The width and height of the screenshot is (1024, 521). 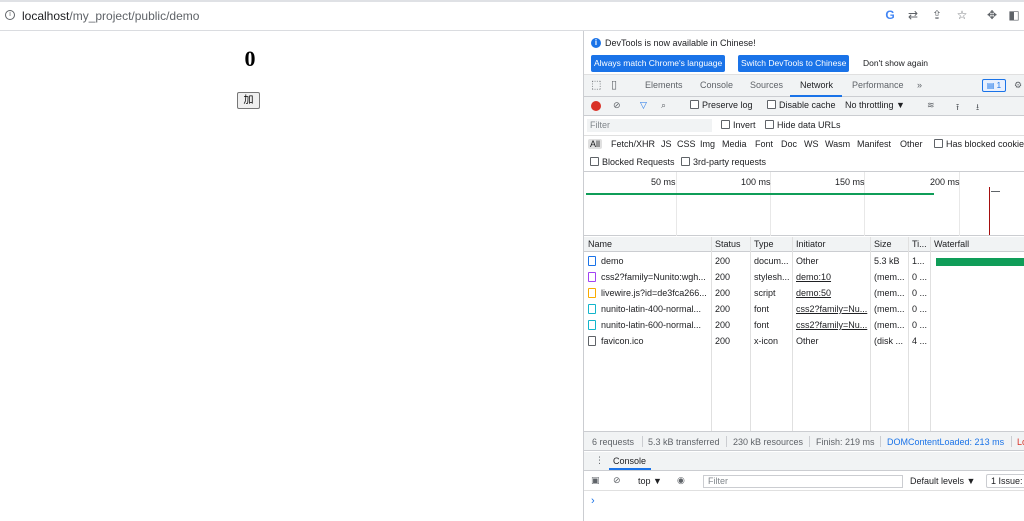 What do you see at coordinates (1018, 85) in the screenshot?
I see `settings-icon: ⚙` at bounding box center [1018, 85].